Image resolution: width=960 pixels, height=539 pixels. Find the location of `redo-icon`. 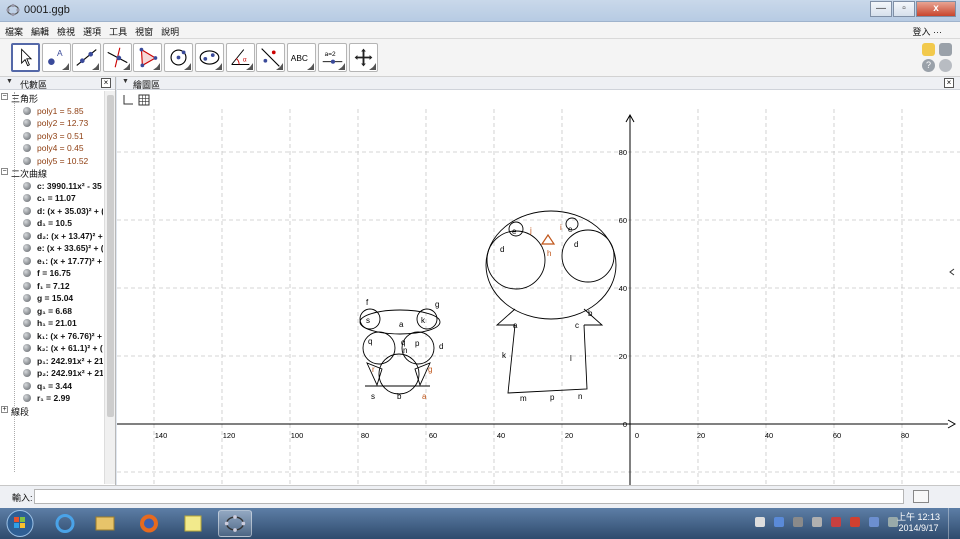

redo-icon is located at coordinates (945, 49).